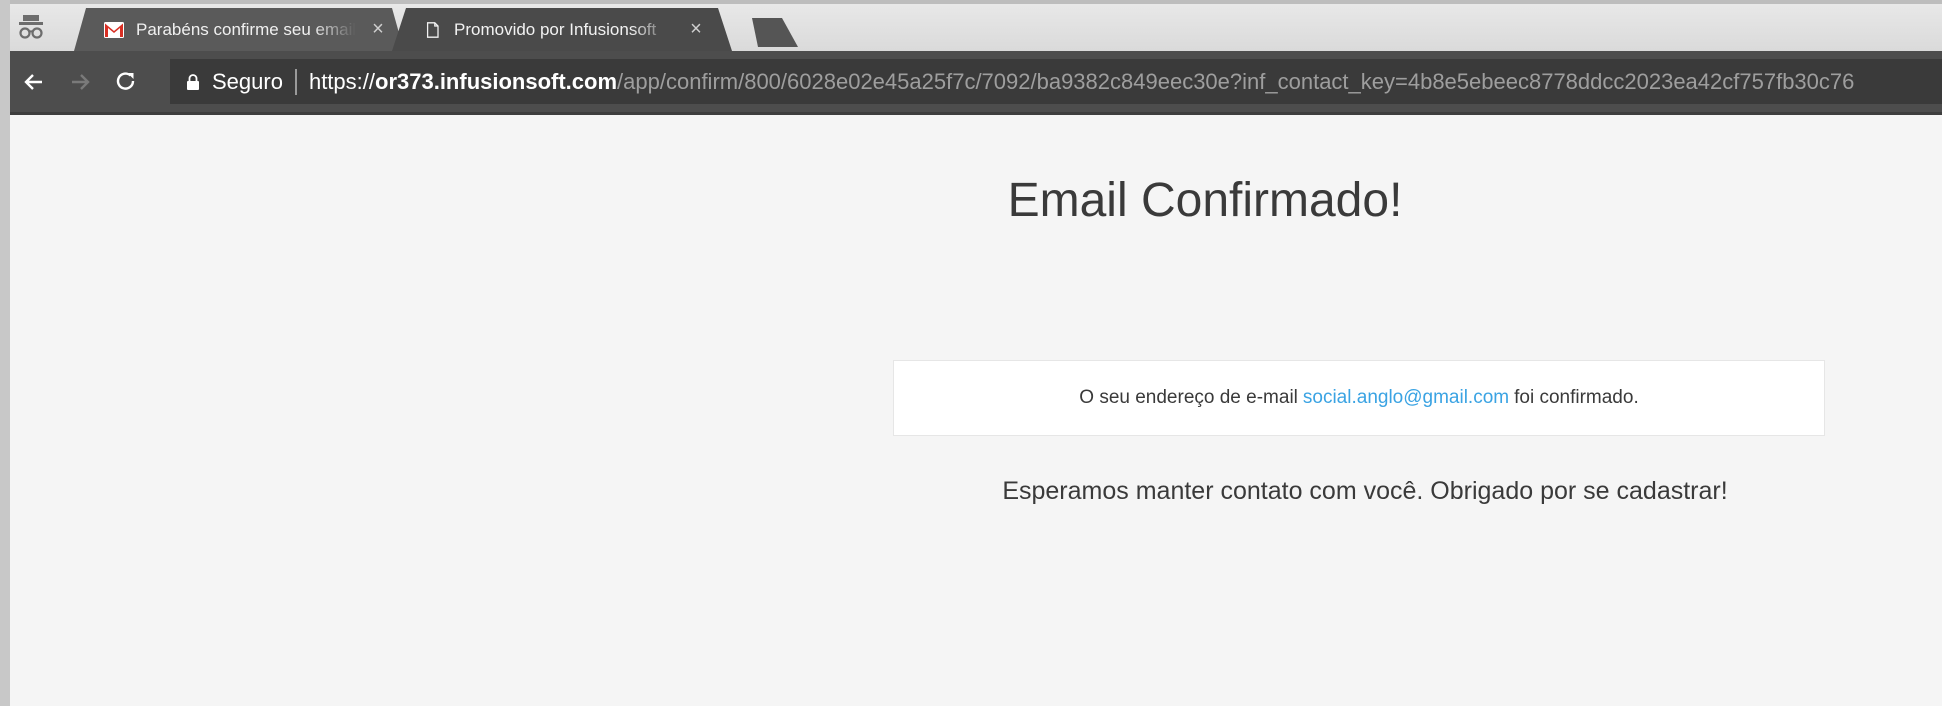 This screenshot has width=1942, height=706. Describe the element at coordinates (1576, 397) in the screenshot. I see `confirmation-message-suffix: foi confirmado.` at that location.